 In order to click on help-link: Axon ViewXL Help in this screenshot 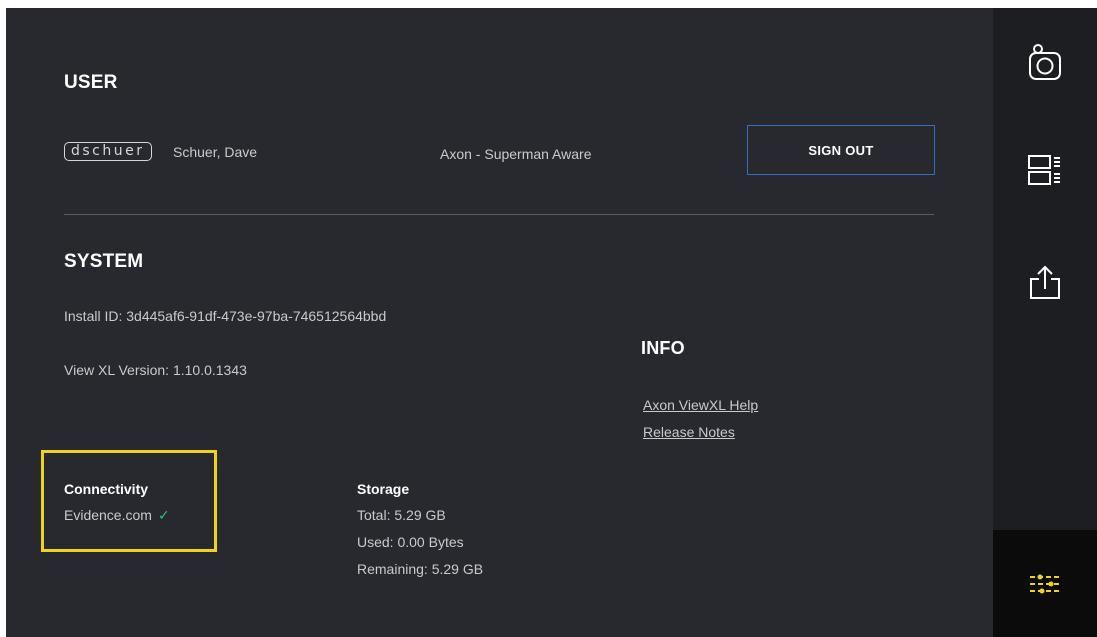, I will do `click(700, 405)`.